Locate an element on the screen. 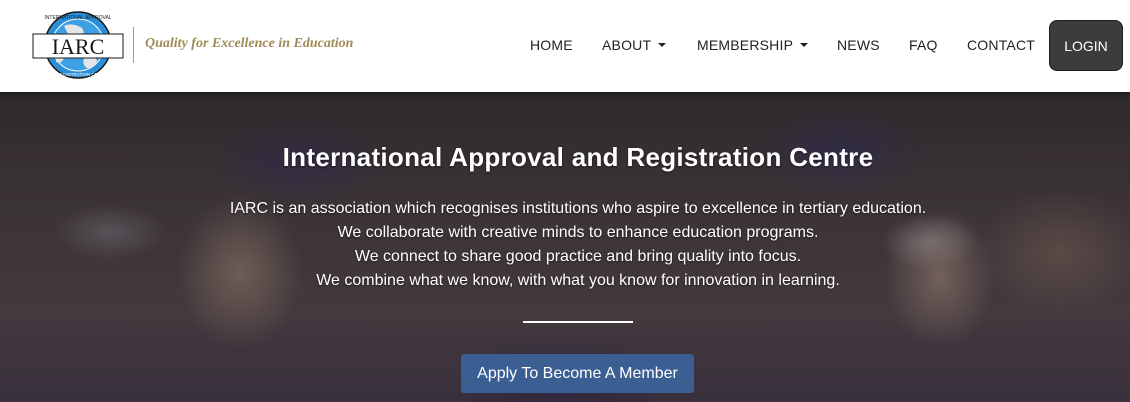  nav-item-label: CONTACT is located at coordinates (1001, 45).